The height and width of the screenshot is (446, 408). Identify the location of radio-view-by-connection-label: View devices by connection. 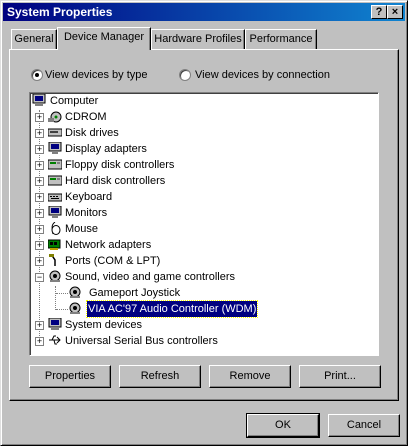
(262, 75).